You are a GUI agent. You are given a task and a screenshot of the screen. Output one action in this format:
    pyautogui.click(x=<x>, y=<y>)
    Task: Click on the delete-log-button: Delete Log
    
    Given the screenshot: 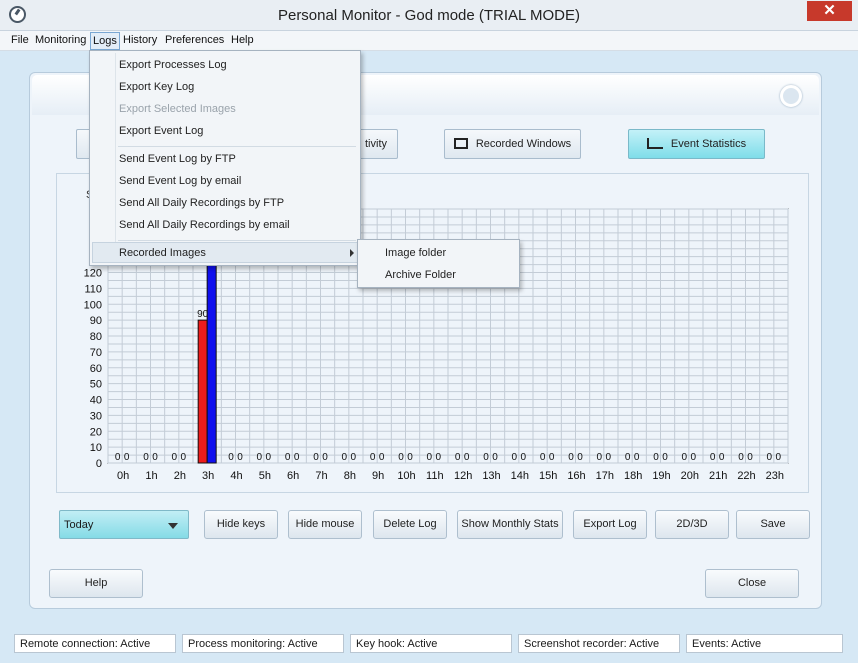 What is the action you would take?
    pyautogui.click(x=410, y=524)
    